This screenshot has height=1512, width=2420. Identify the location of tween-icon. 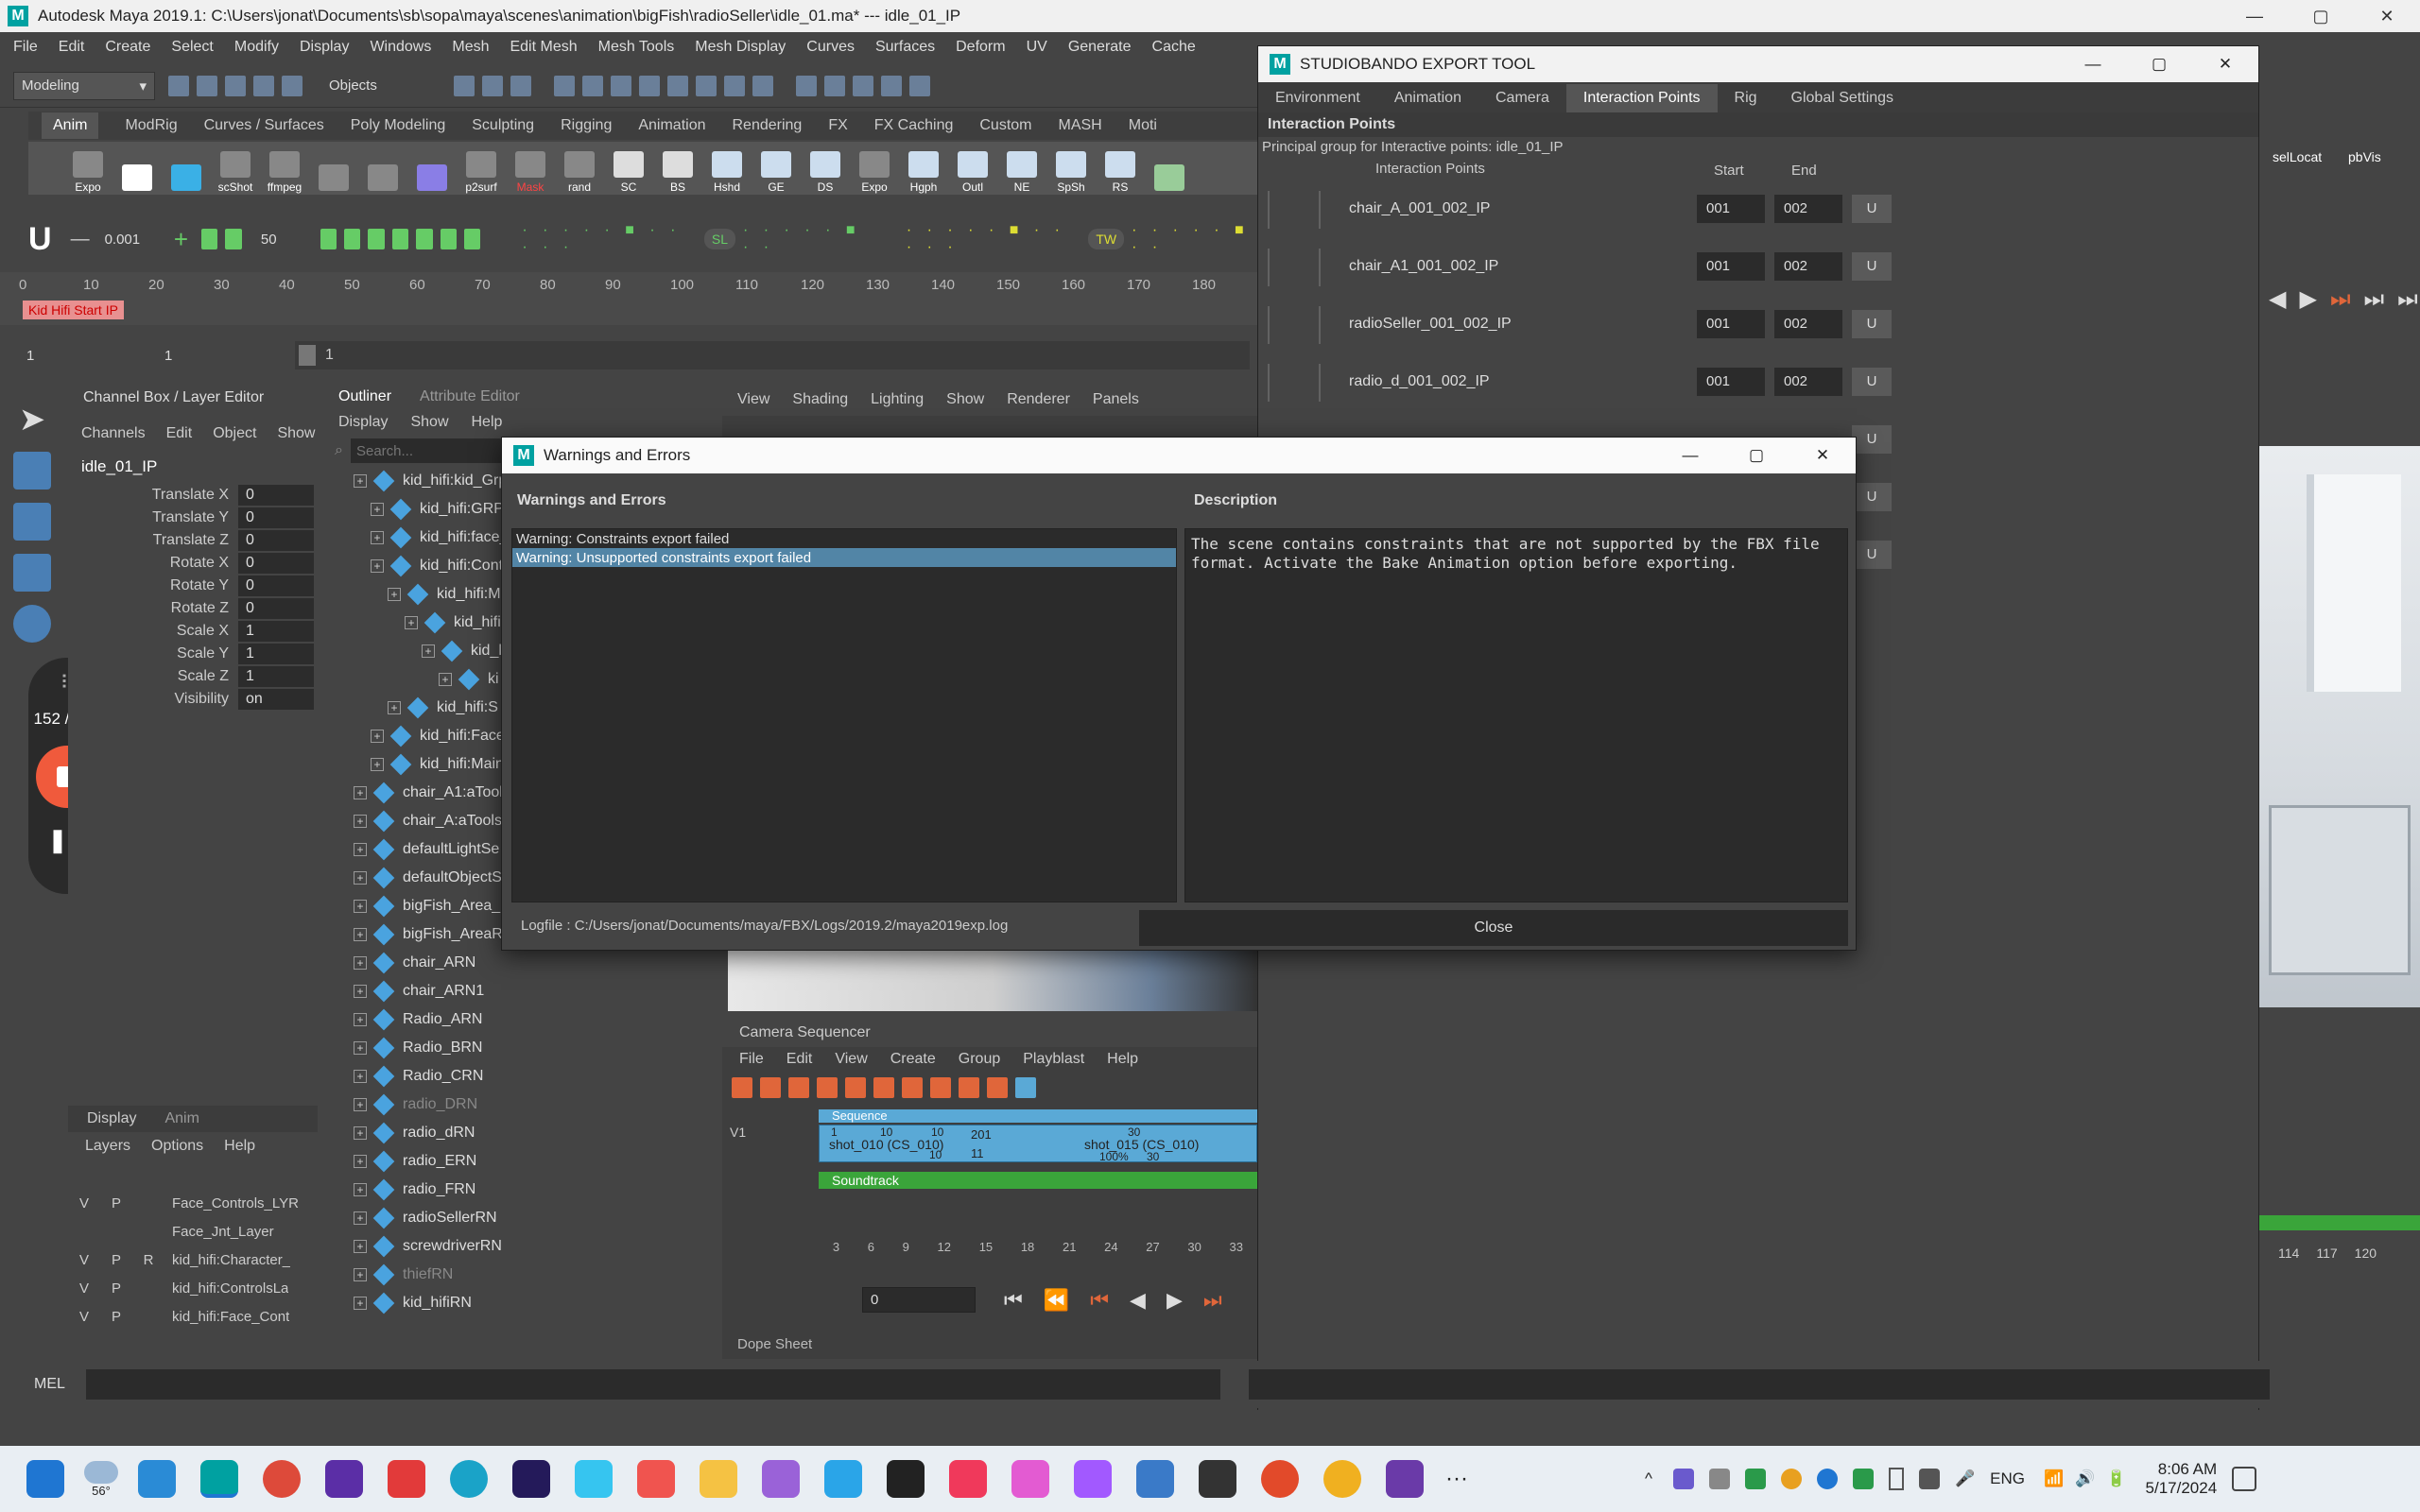
(472, 239).